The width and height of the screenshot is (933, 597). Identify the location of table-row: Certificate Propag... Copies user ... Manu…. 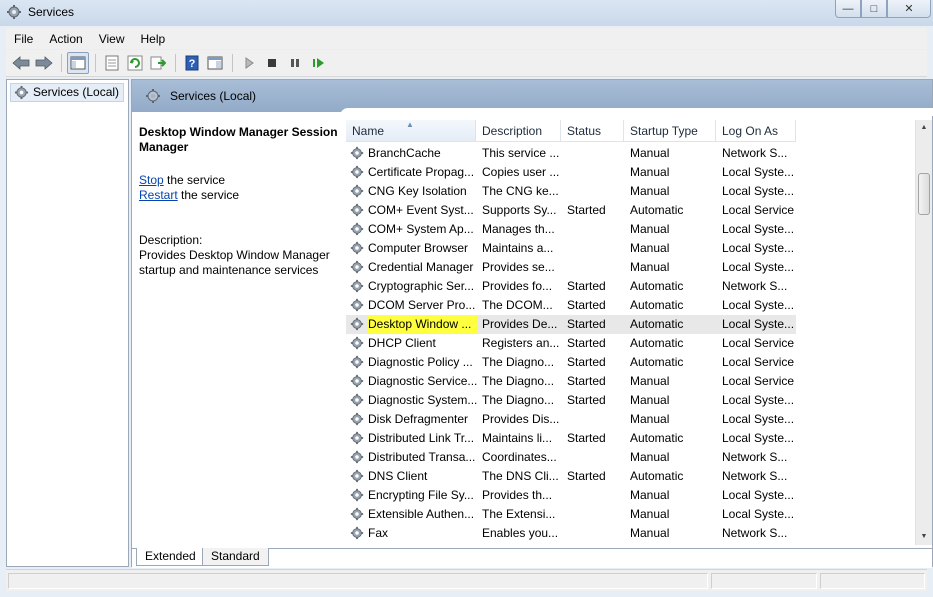
(571, 172).